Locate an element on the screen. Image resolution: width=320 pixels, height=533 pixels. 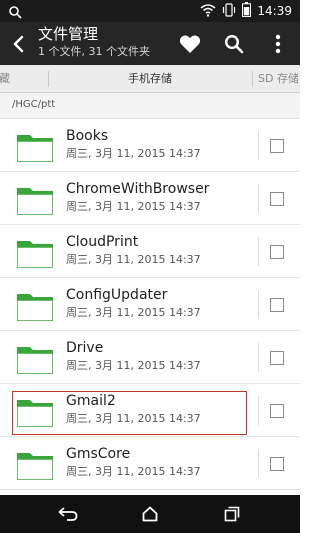
vibrate-icon is located at coordinates (229, 11).